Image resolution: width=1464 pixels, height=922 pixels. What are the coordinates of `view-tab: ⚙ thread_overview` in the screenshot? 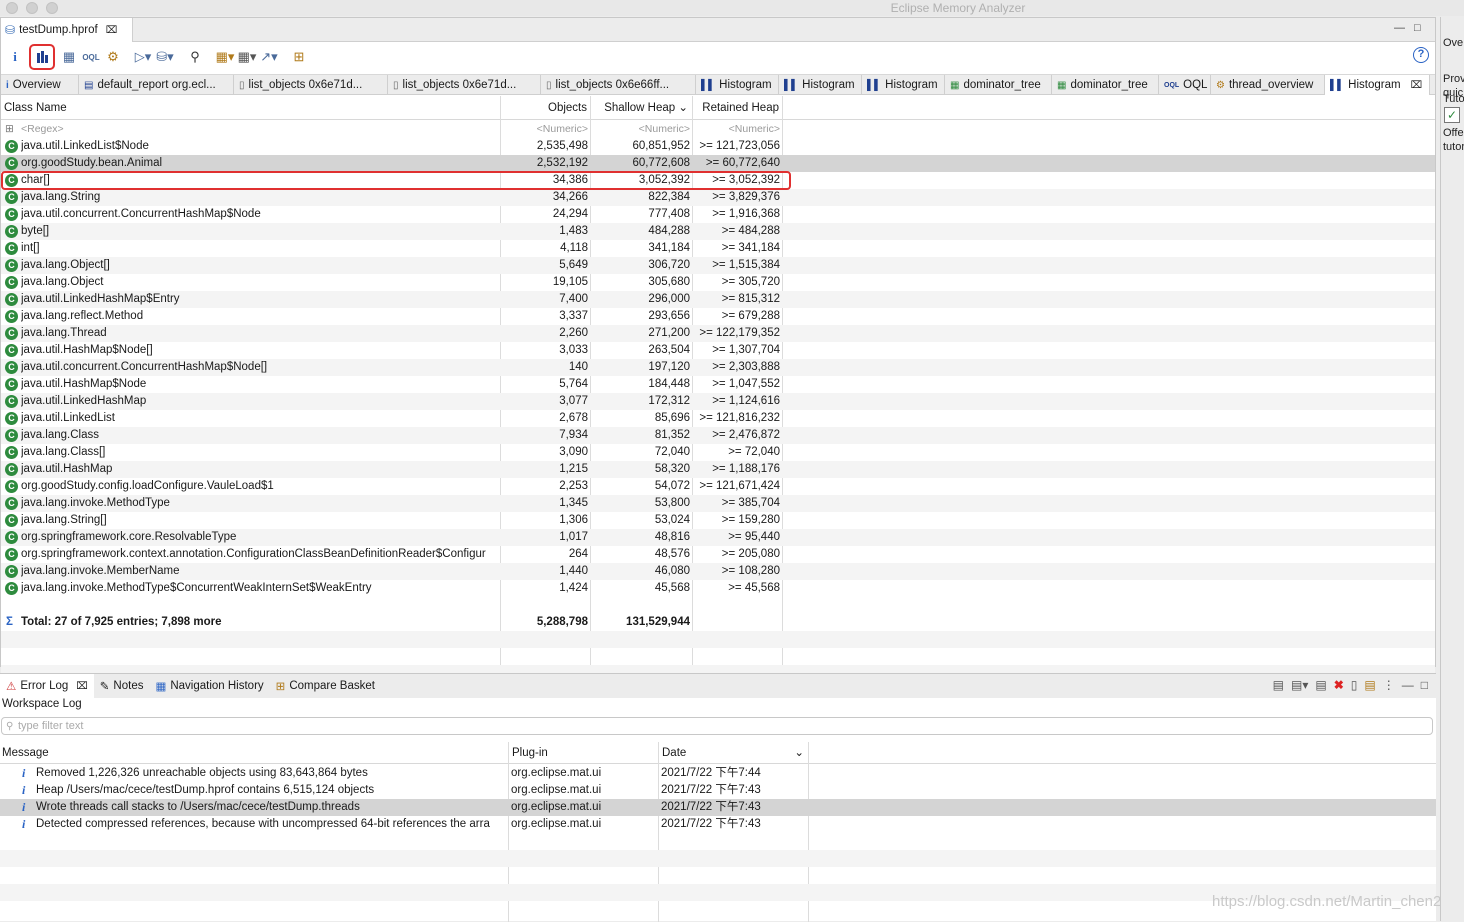 It's located at (1268, 85).